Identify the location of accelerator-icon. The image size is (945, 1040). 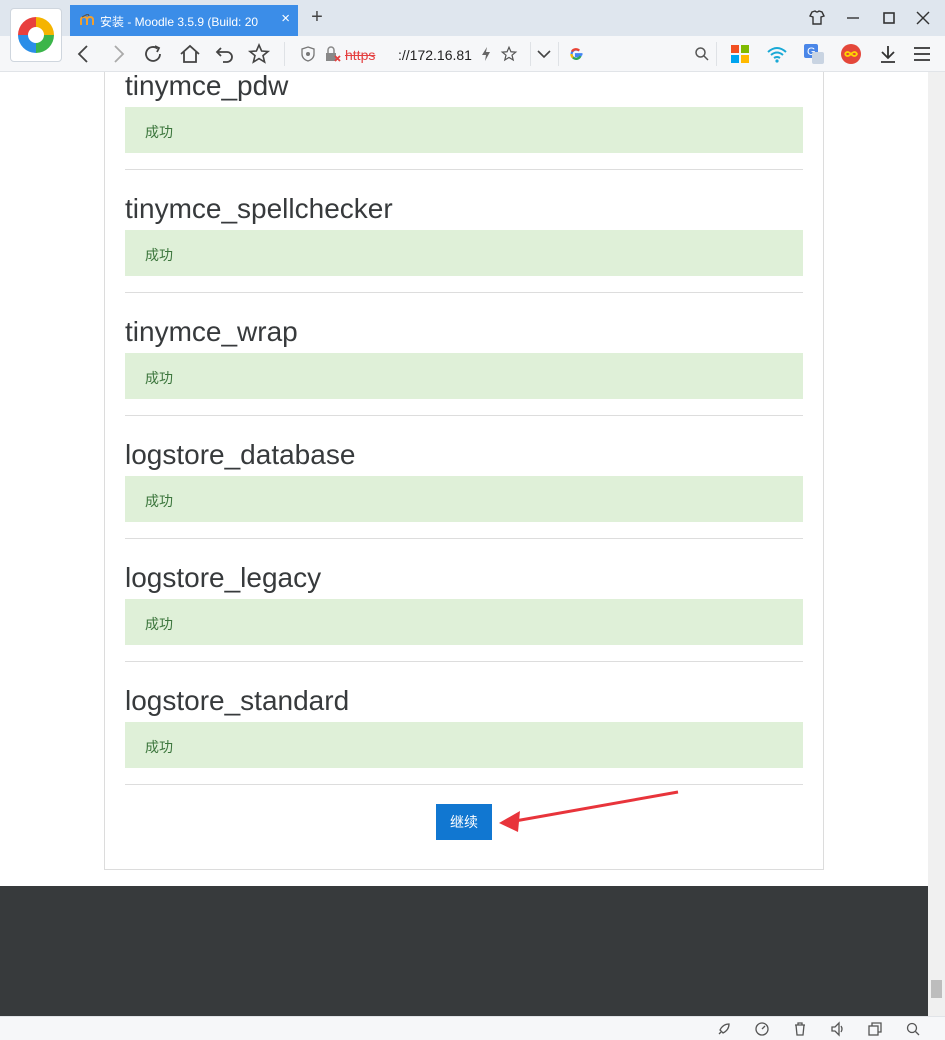
(762, 1029).